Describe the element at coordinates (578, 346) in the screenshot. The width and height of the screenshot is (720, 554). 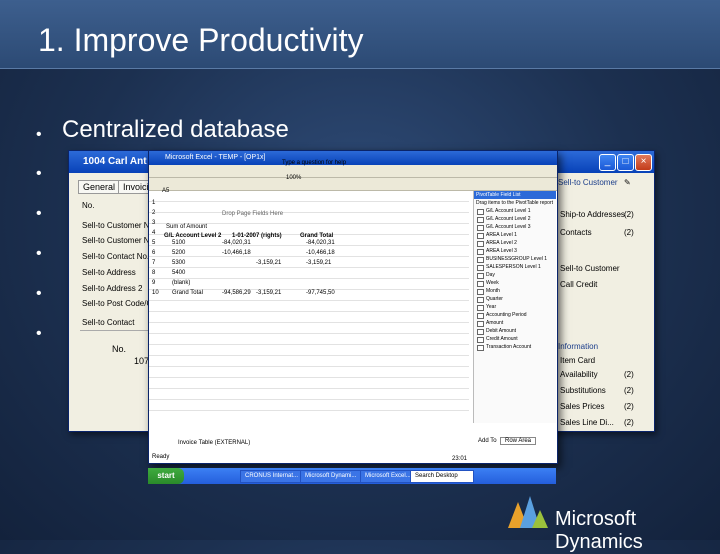
I see `side-information-header: Information` at that location.